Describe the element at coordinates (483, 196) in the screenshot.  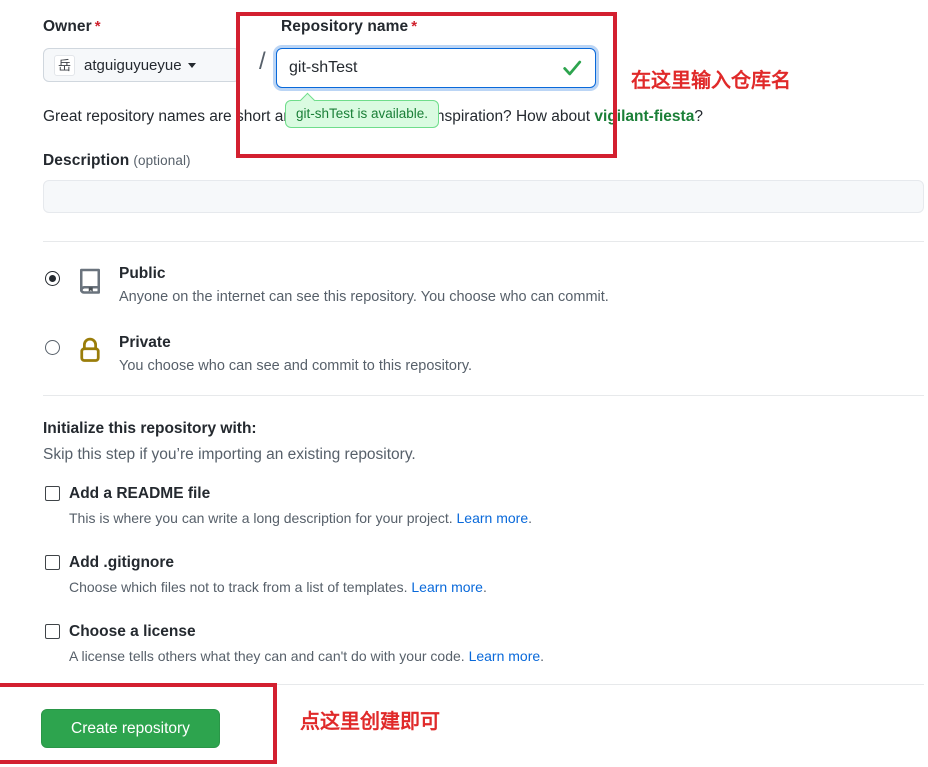
I see `description-input` at that location.